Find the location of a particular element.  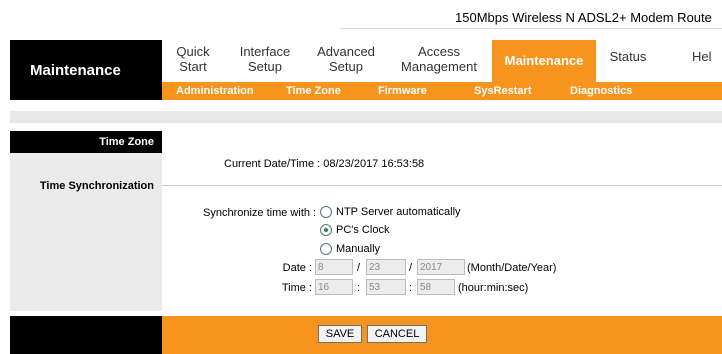

tab-status: Status is located at coordinates (628, 61).